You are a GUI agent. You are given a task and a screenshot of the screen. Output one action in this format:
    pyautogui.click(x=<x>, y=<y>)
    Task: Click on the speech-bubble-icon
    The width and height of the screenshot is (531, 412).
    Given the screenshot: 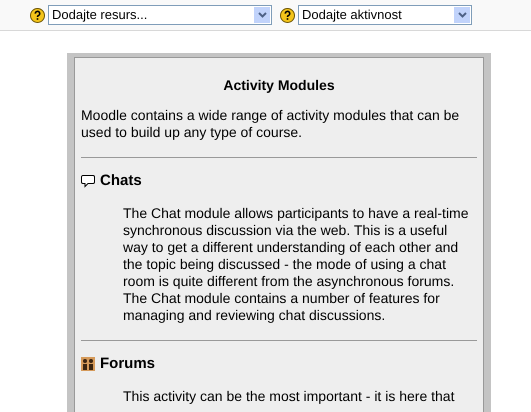 What is the action you would take?
    pyautogui.click(x=88, y=181)
    